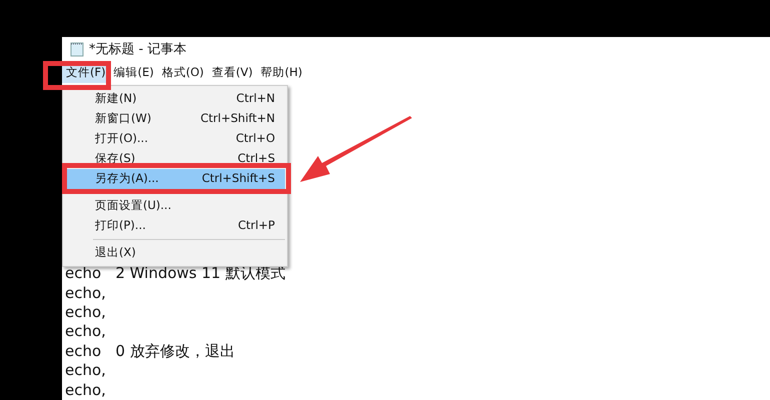  Describe the element at coordinates (281, 73) in the screenshot. I see `menu-bar-item: 帮助(H)` at that location.